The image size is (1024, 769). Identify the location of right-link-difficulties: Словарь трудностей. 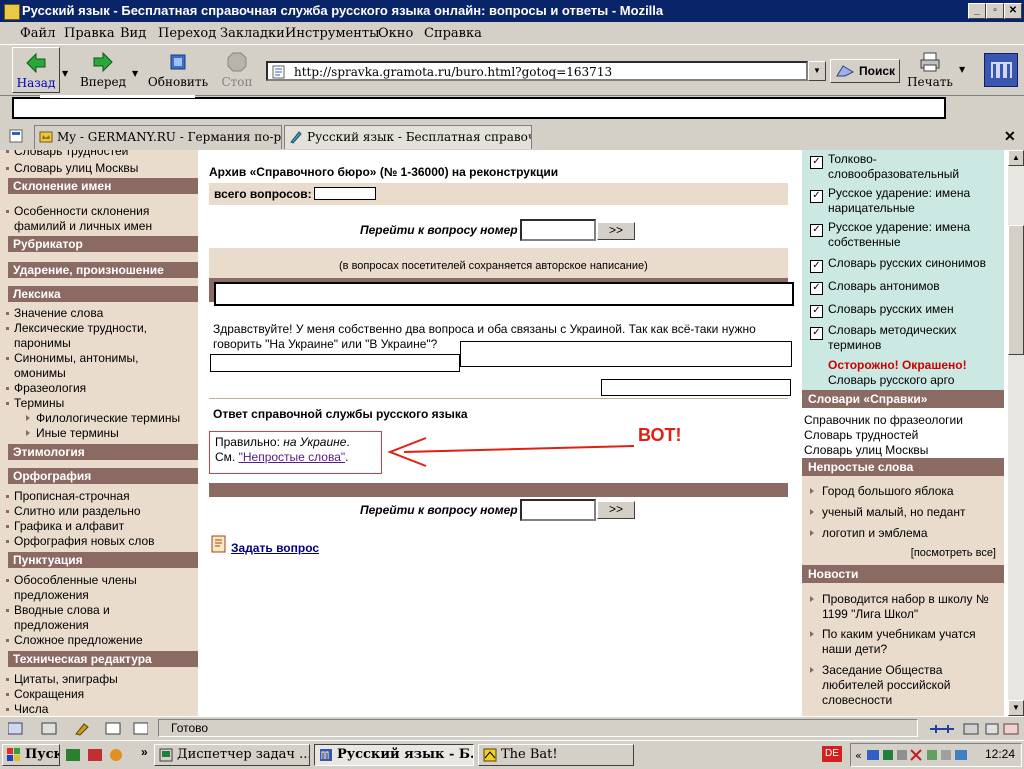
(861, 435).